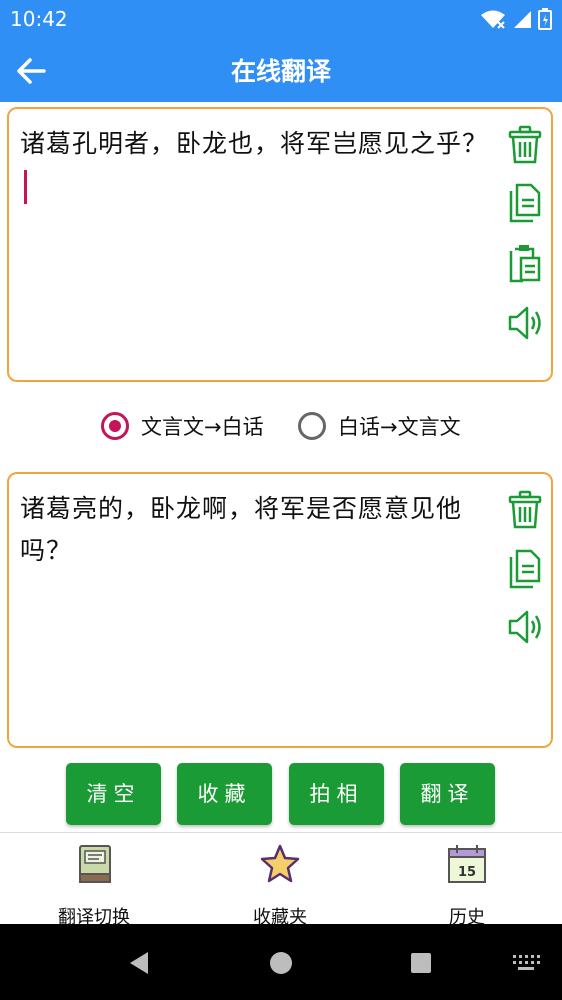 The image size is (562, 1000). I want to click on battery-icon, so click(545, 19).